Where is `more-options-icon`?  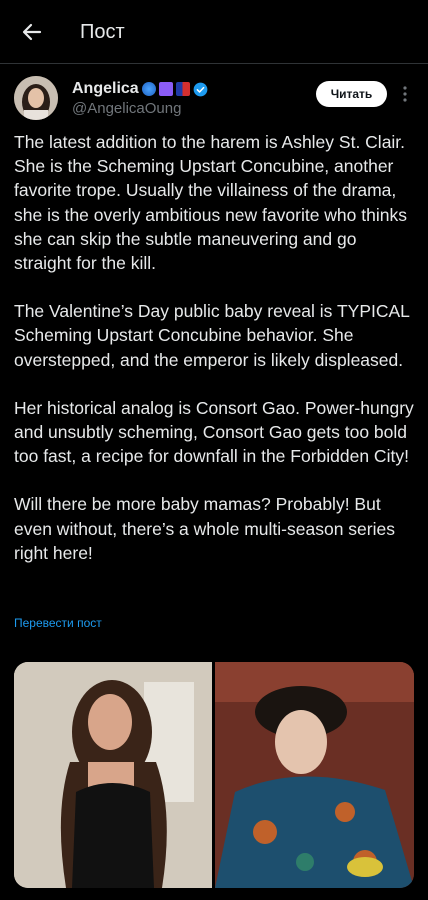 more-options-icon is located at coordinates (405, 94).